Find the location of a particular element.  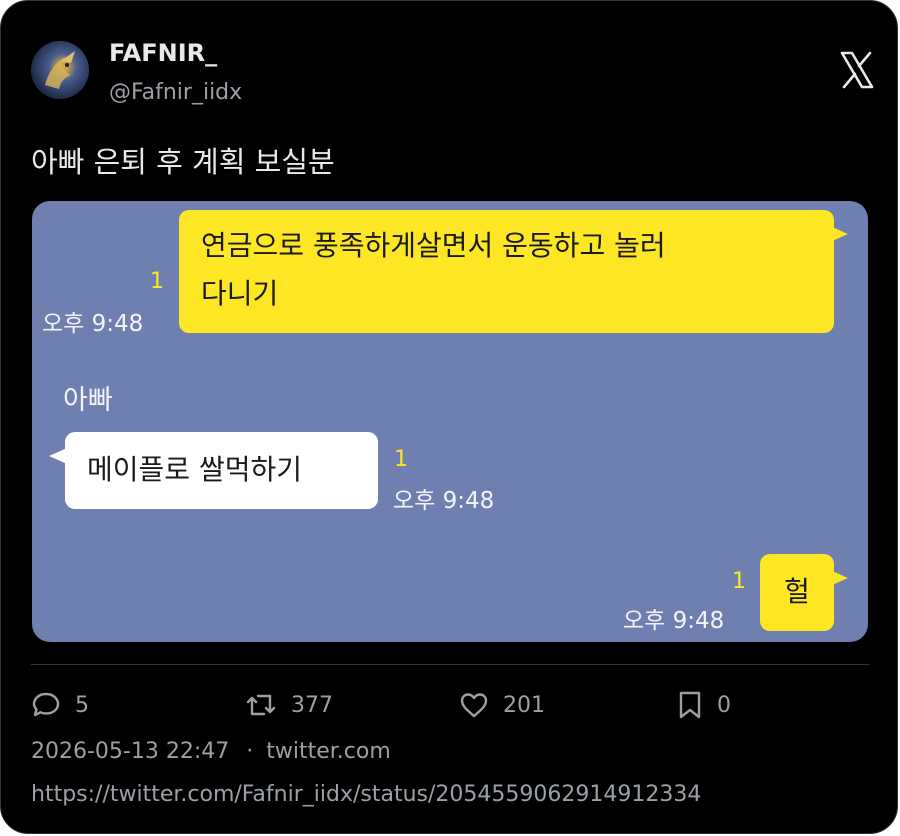

tweet-text: 아빠 은퇴 후 계획 보실분 is located at coordinates (183, 162).